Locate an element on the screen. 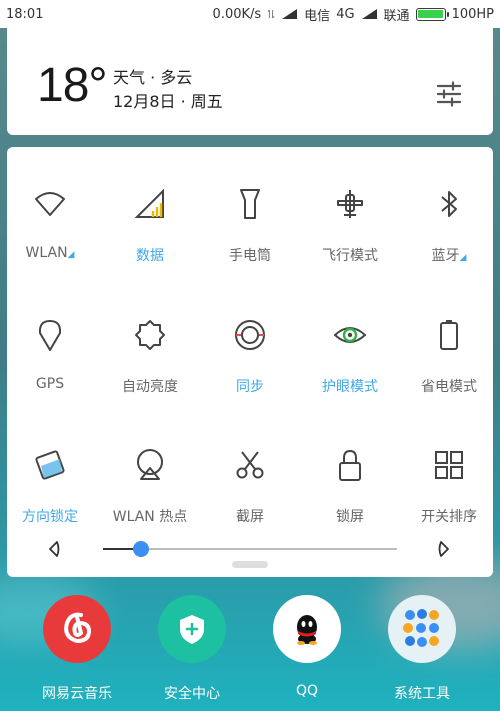  lock-icon is located at coordinates (350, 465).